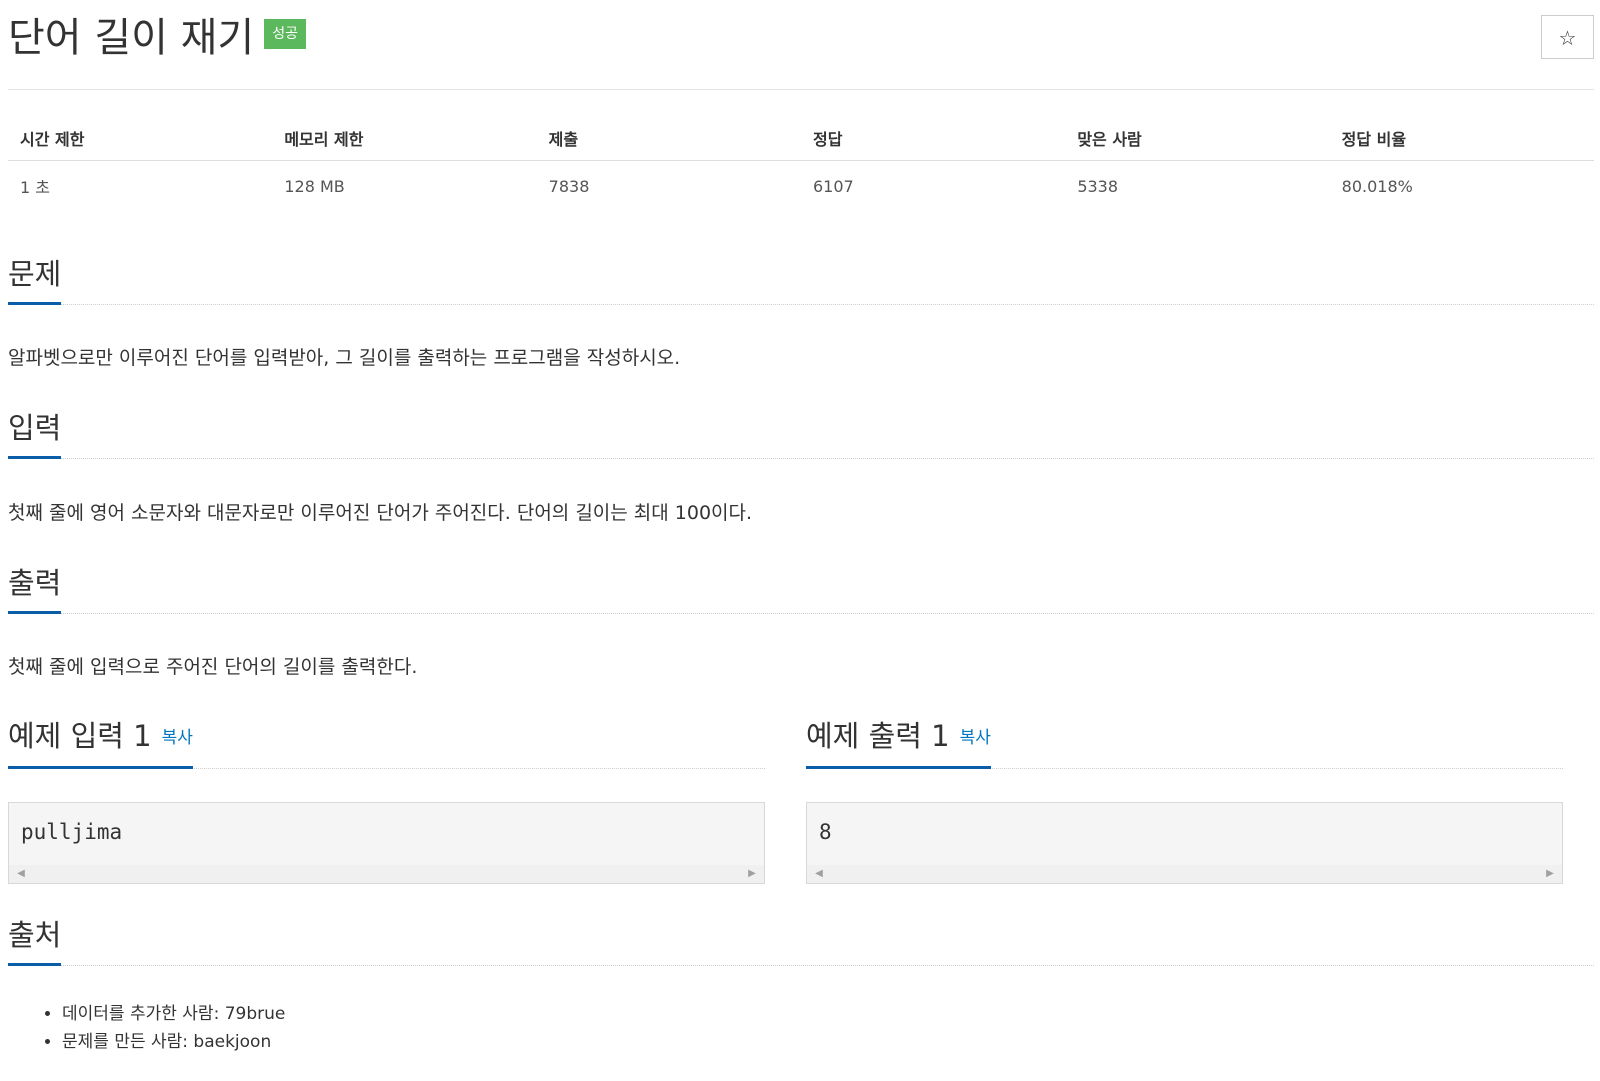 Image resolution: width=1600 pixels, height=1081 pixels. I want to click on sample-input-code: pulljima, so click(72, 832).